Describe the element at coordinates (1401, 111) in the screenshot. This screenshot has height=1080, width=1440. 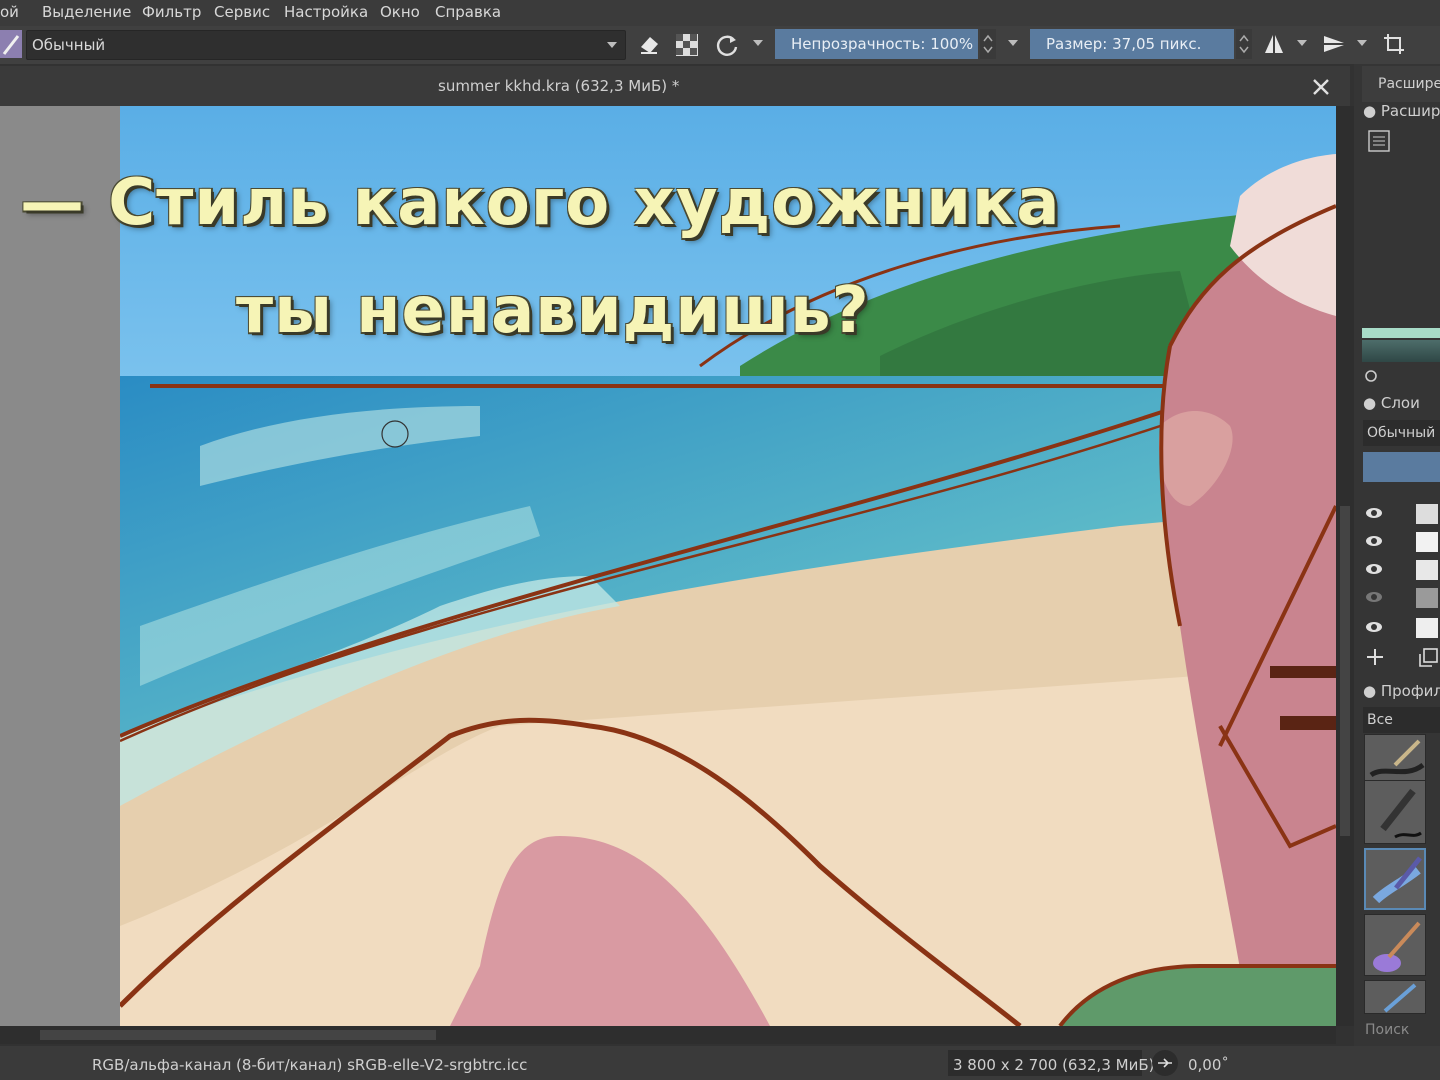
I see `advanced-color-title: ● Расшир` at that location.